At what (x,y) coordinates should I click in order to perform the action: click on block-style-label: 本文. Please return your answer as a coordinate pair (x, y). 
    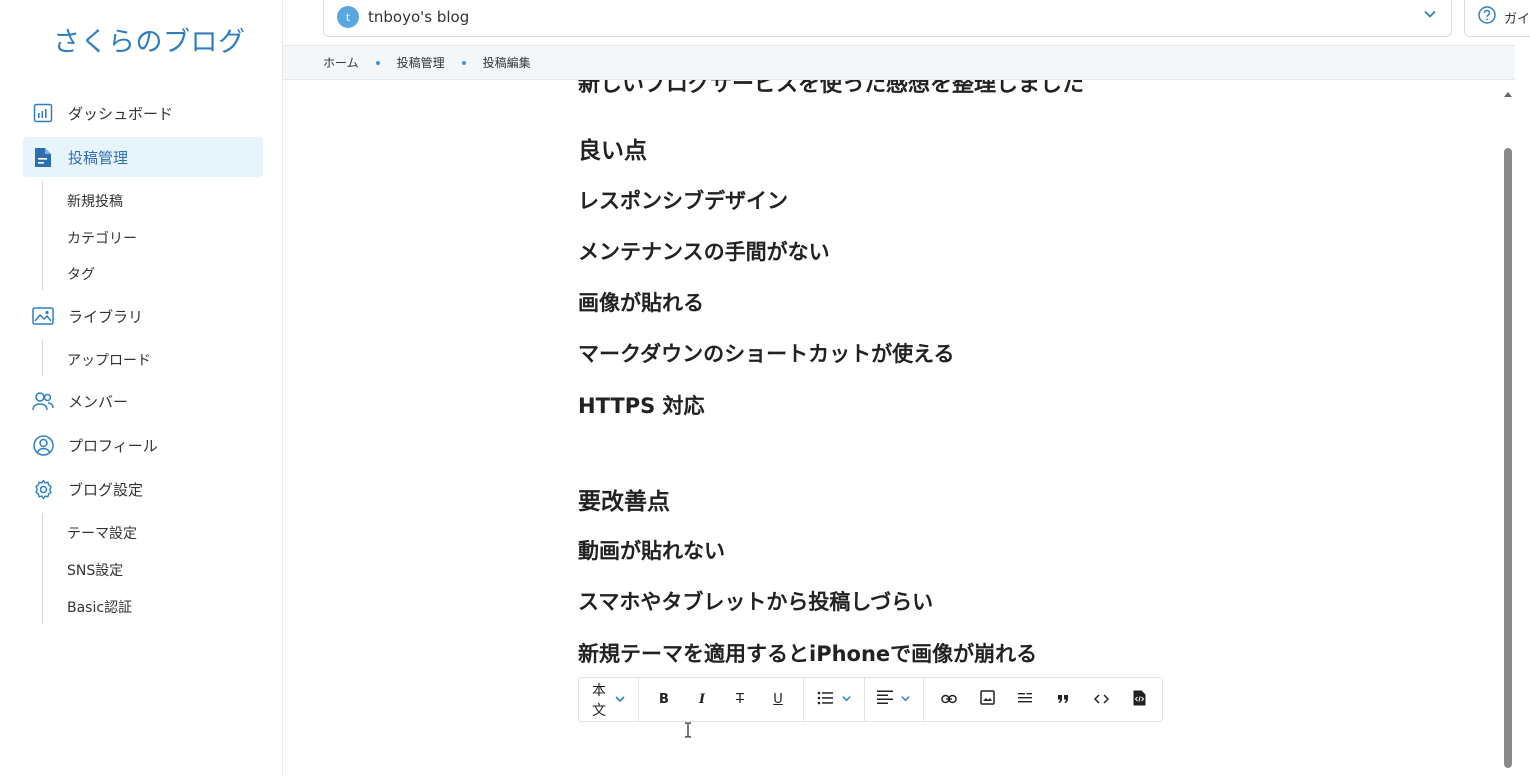
    Looking at the image, I should click on (599, 700).